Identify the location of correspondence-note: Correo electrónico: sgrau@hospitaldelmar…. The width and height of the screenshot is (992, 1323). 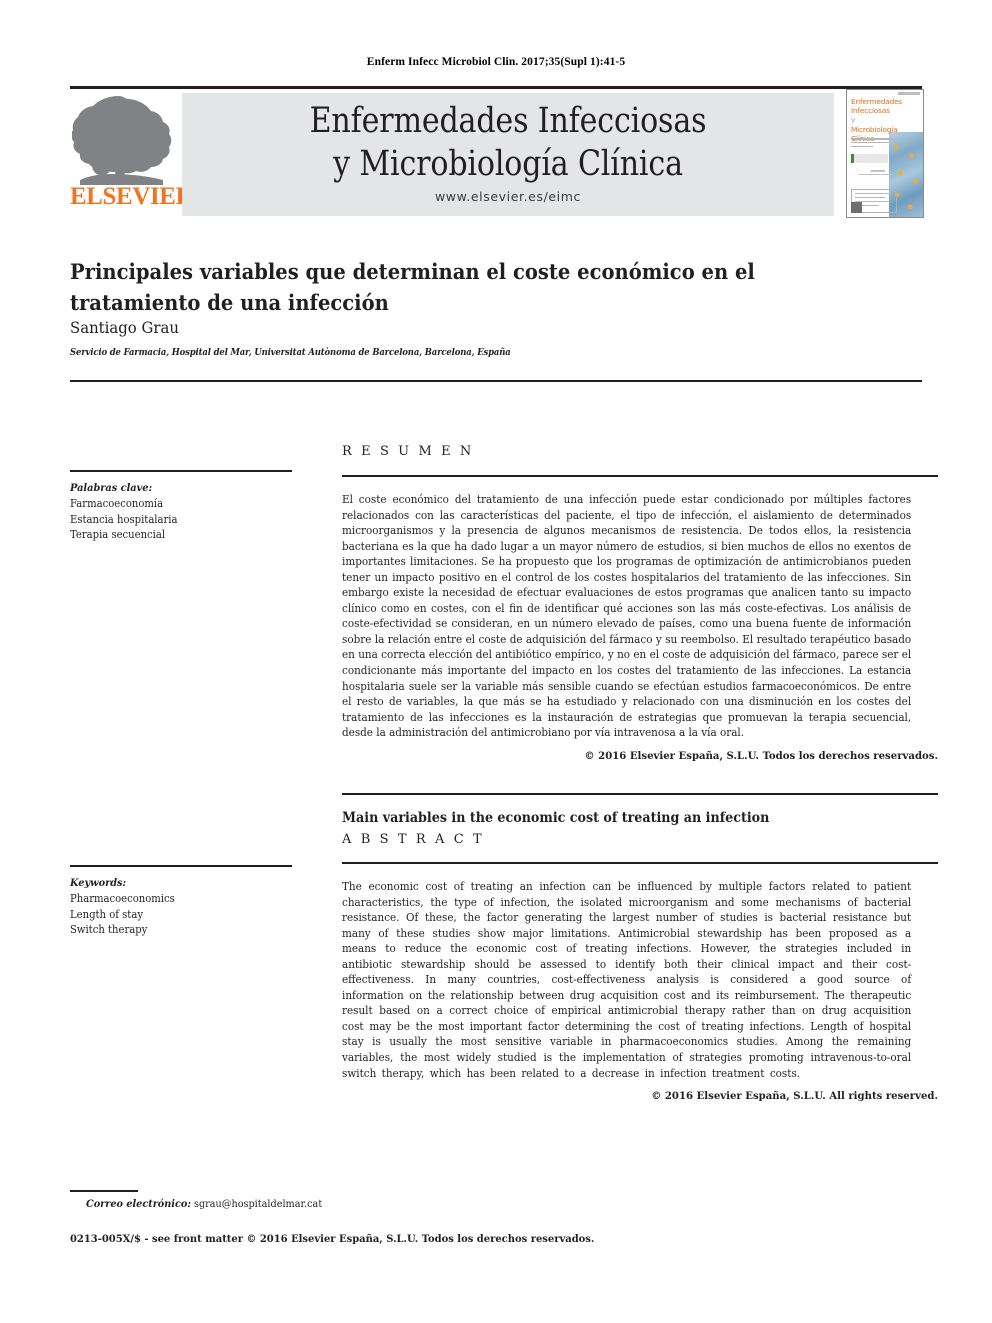
(204, 1204).